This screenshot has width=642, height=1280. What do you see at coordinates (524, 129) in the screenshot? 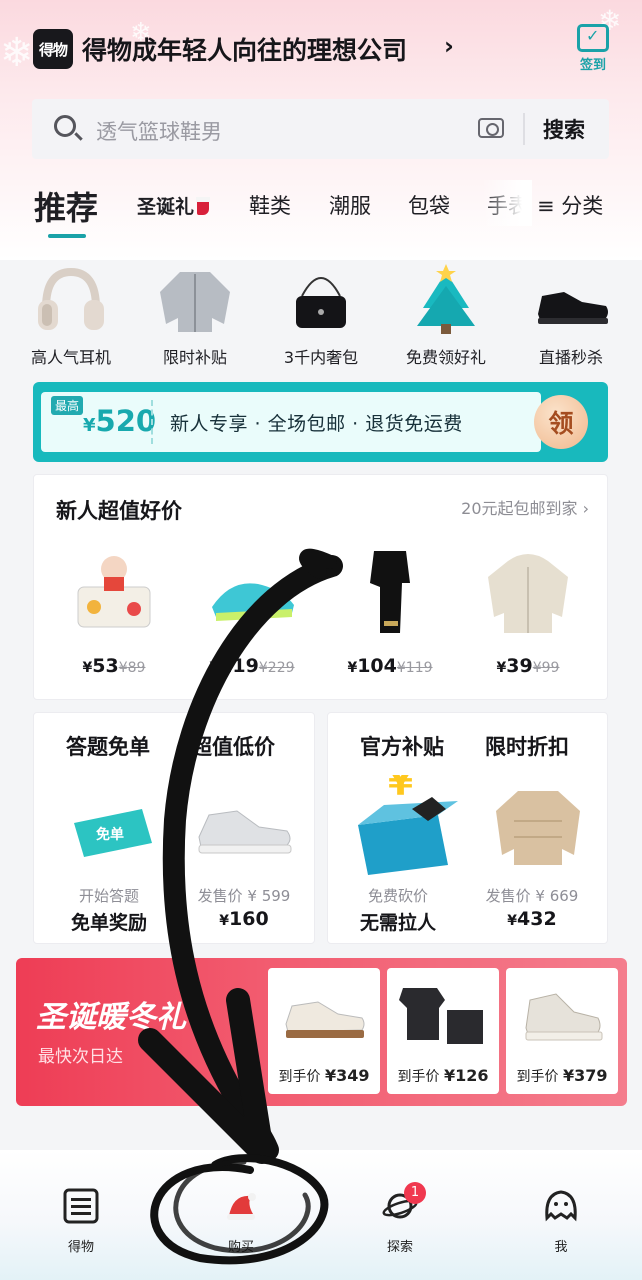
I see `search-divider` at bounding box center [524, 129].